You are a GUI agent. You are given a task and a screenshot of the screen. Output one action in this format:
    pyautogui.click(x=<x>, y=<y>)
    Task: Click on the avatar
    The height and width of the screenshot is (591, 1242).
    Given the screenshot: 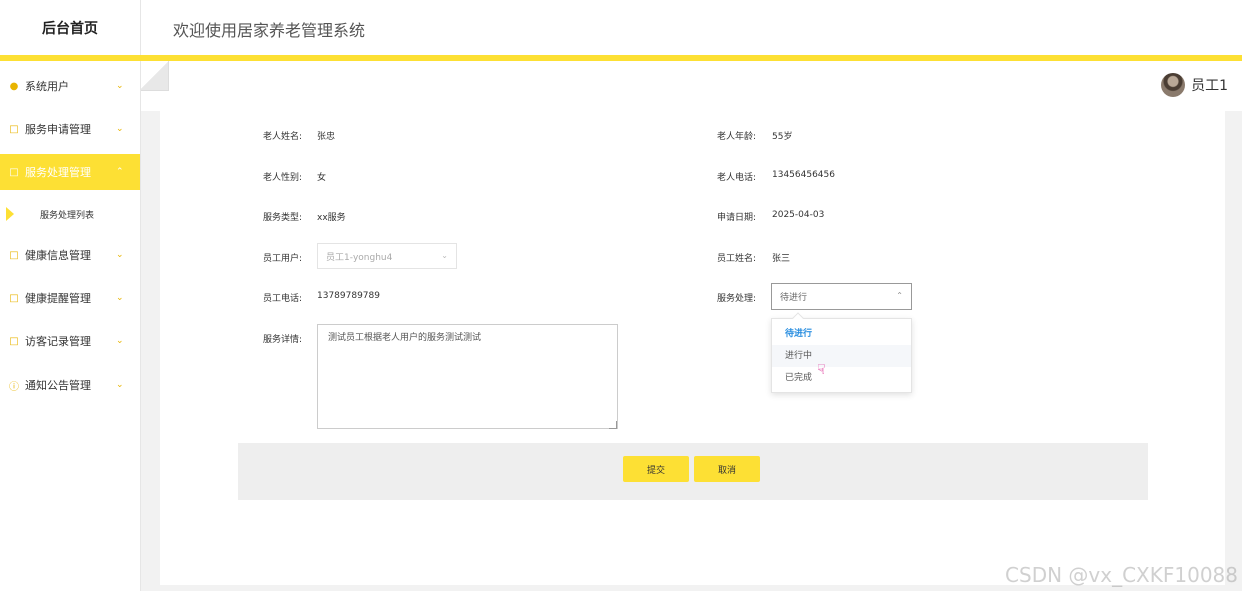 What is the action you would take?
    pyautogui.click(x=1173, y=85)
    